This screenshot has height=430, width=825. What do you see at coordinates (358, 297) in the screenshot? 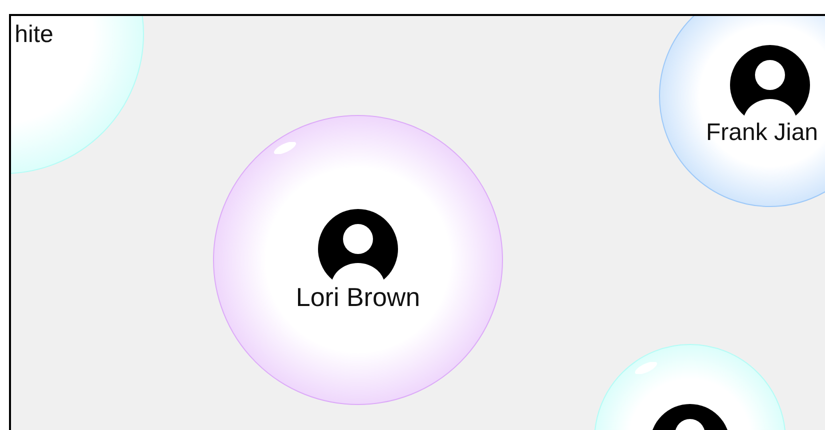
I see `person-name: Lori Brown` at bounding box center [358, 297].